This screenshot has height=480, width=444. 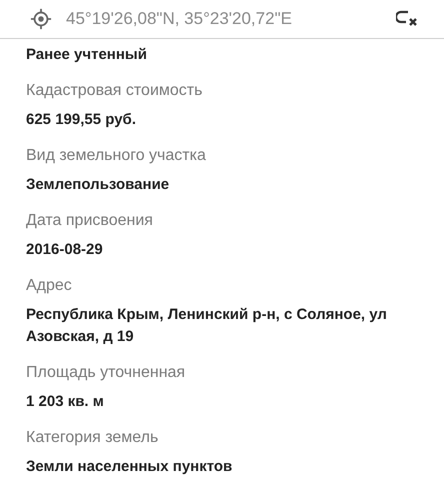 I want to click on field-value: Землепользование, so click(x=98, y=185).